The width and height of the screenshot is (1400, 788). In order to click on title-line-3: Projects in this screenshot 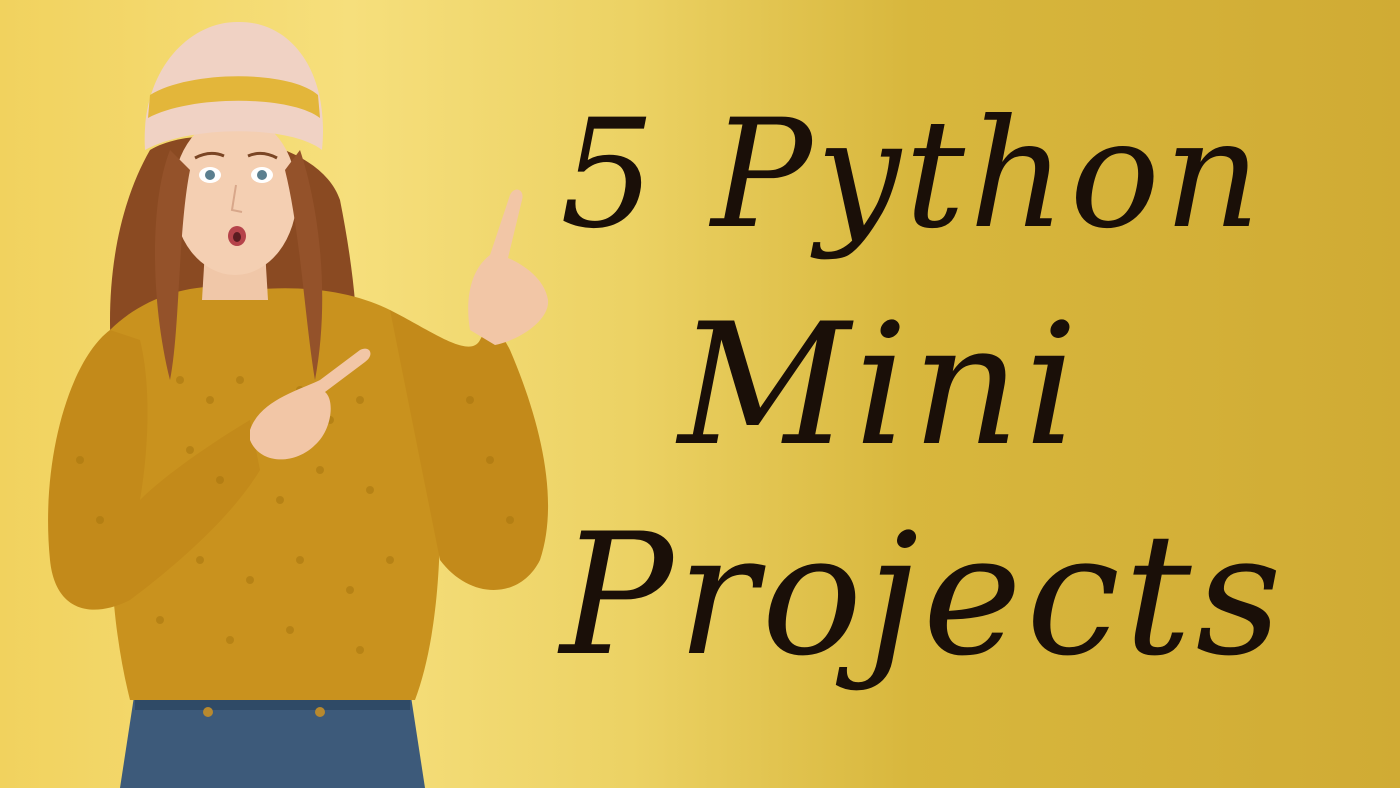, I will do `click(923, 595)`.